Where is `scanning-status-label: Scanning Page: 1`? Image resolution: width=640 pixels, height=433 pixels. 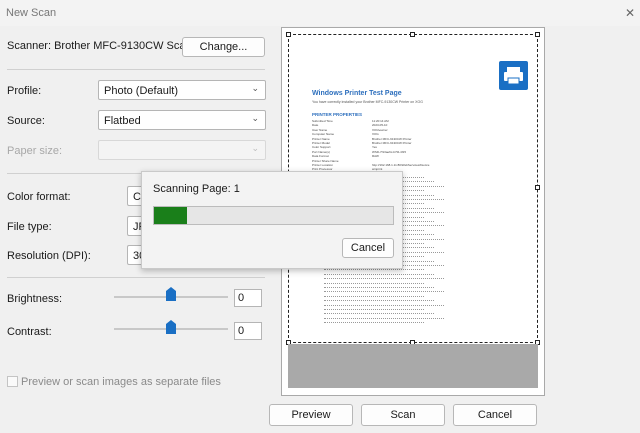
scanning-status-label: Scanning Page: 1 is located at coordinates (196, 189).